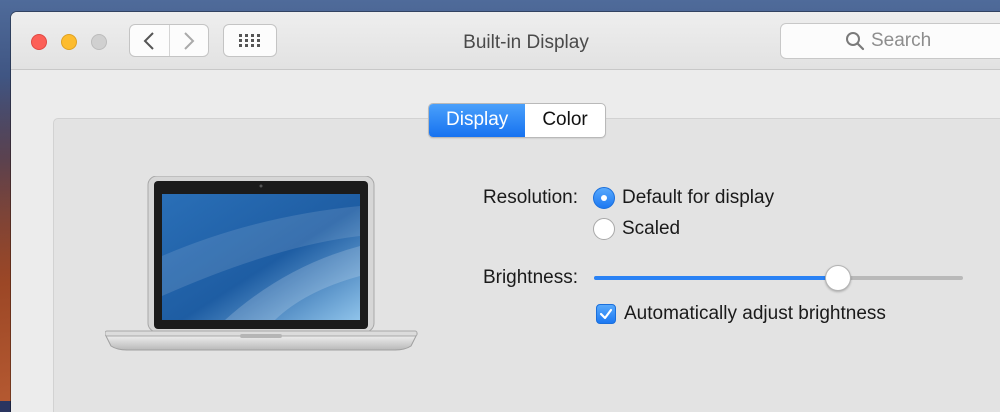 This screenshot has width=1000, height=412. I want to click on radio-scaled, so click(604, 229).